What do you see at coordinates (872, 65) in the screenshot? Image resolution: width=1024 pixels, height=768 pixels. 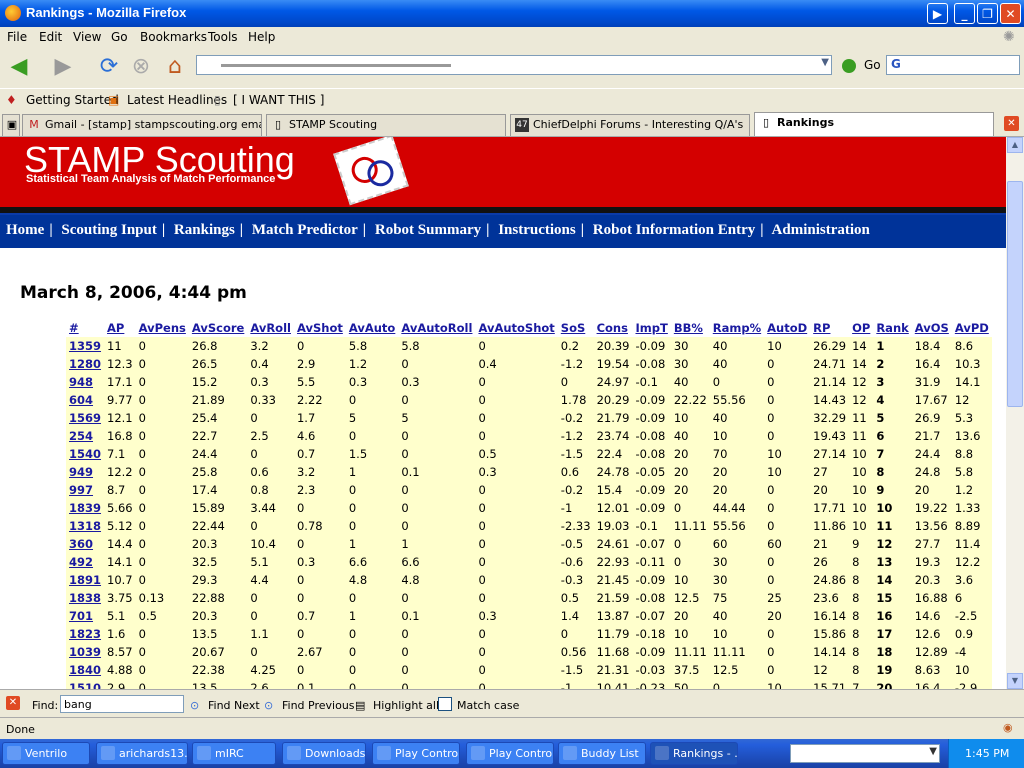 I see `go-button: Go` at bounding box center [872, 65].